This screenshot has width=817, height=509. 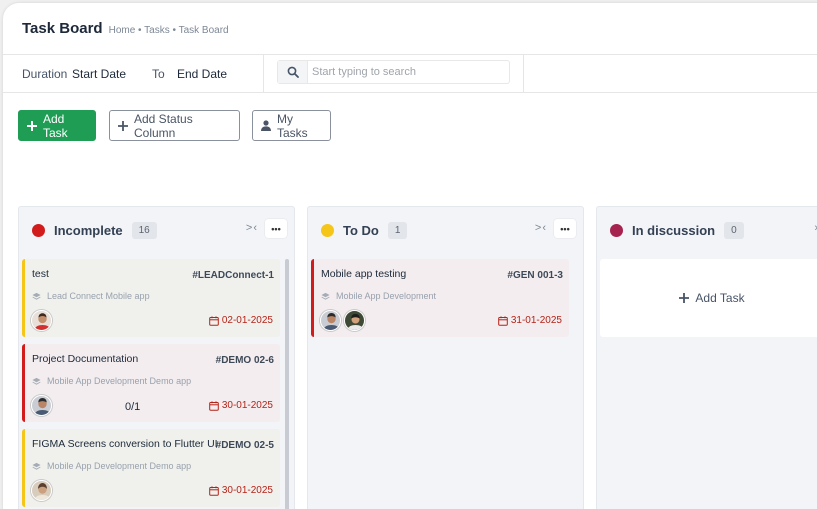 I want to click on duration-label: Duration, so click(x=45, y=73).